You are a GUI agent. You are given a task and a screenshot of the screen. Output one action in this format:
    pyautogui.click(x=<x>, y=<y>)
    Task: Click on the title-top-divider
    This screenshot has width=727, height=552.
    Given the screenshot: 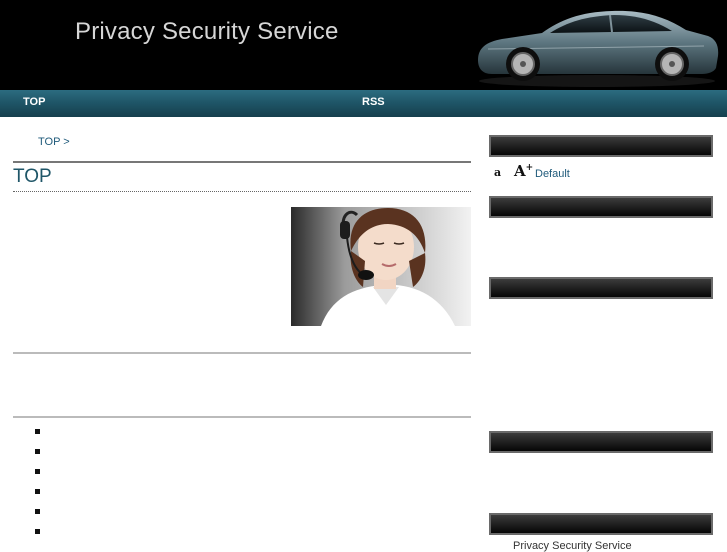 What is the action you would take?
    pyautogui.click(x=242, y=162)
    